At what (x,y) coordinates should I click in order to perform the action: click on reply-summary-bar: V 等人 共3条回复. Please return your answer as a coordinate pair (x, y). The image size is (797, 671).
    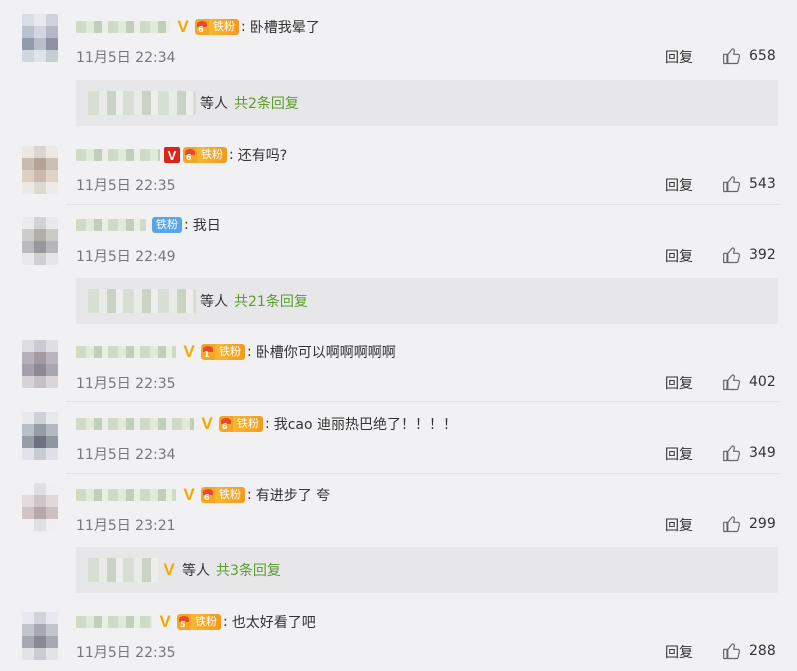
    Looking at the image, I should click on (427, 570).